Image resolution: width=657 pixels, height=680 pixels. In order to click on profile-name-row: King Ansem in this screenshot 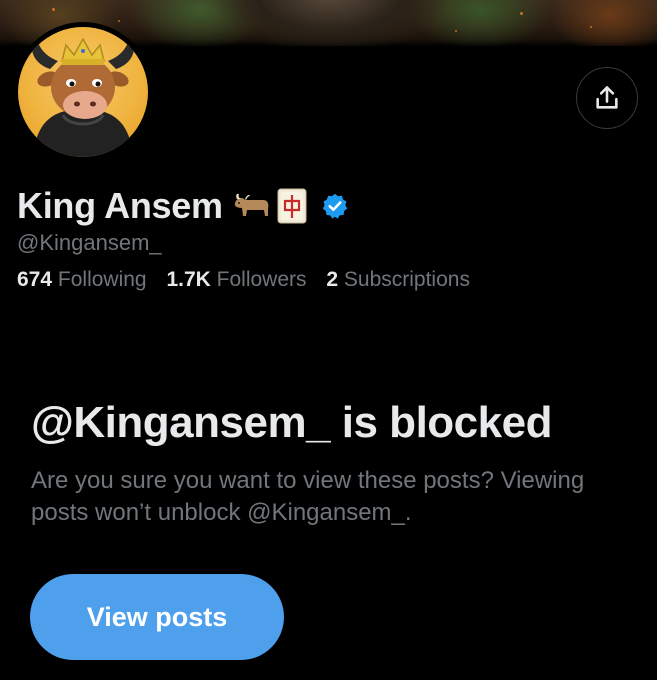, I will do `click(183, 206)`.